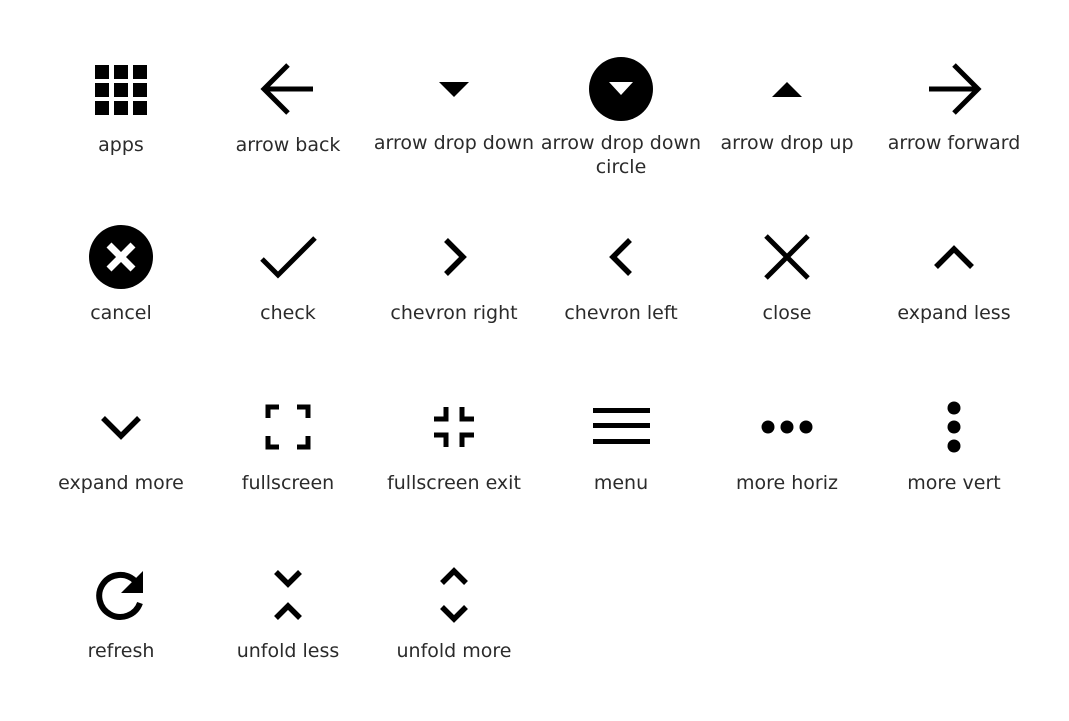 This screenshot has width=1069, height=721. What do you see at coordinates (621, 471) in the screenshot?
I see `icon-tile-menu: menu` at bounding box center [621, 471].